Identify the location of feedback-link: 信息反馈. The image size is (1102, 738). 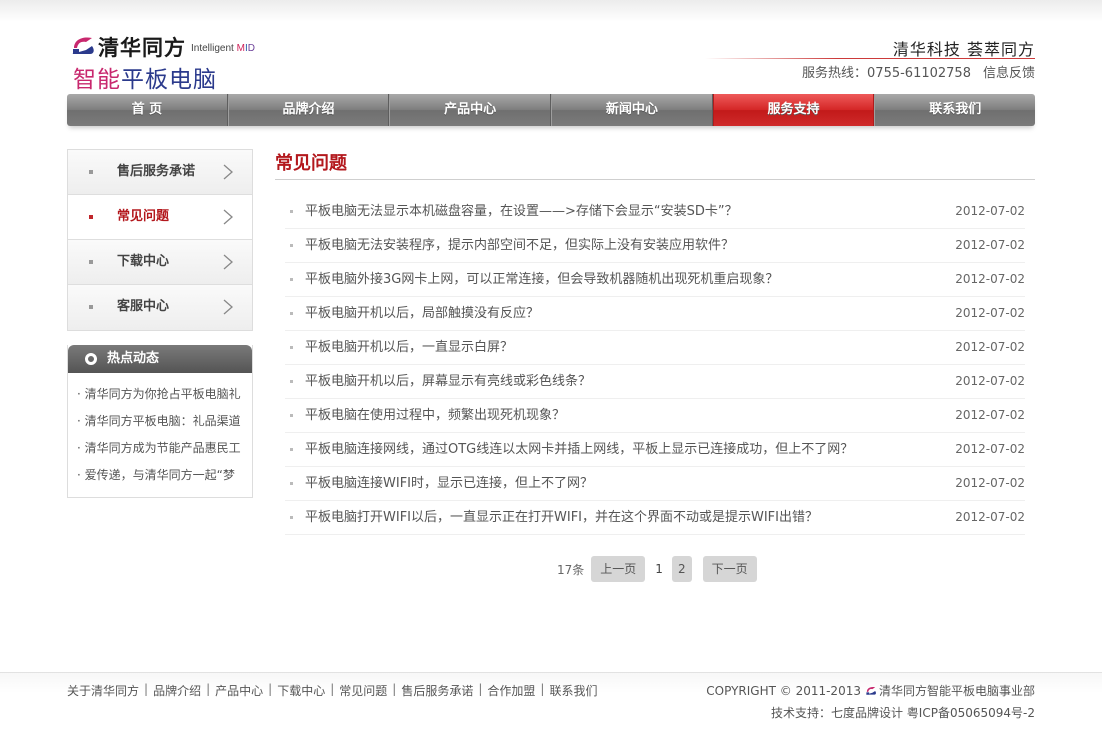
(1009, 73).